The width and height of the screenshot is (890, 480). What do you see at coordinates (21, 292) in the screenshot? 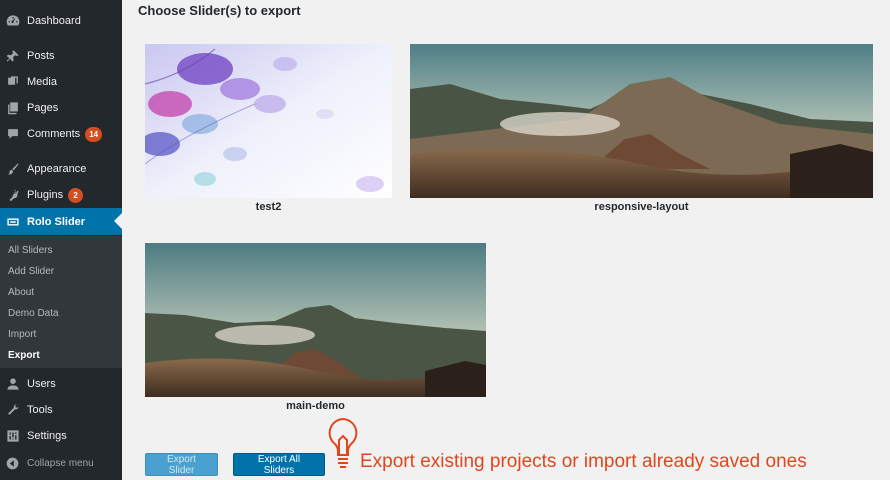
I see `submenu-item-about: About` at bounding box center [21, 292].